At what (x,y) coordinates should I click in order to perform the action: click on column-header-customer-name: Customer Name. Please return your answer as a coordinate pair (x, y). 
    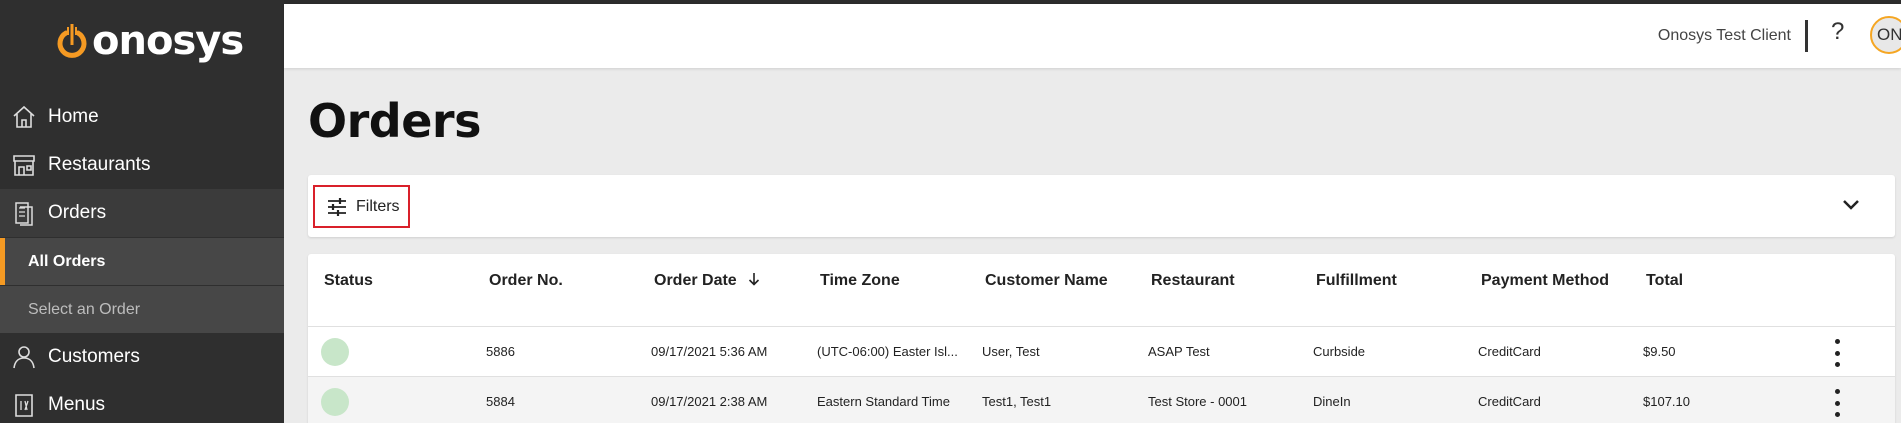
    Looking at the image, I should click on (1046, 281).